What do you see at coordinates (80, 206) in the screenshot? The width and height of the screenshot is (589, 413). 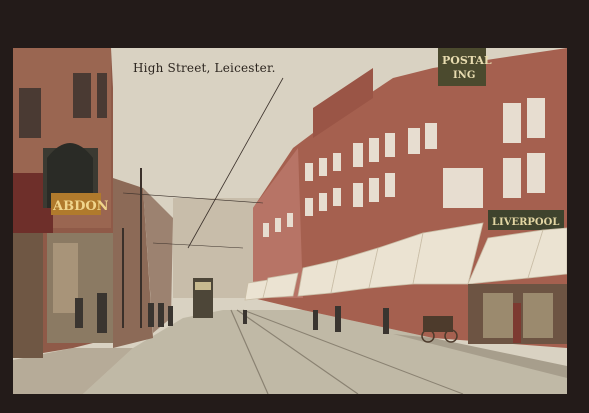 I see `left-shop-sign-text: ABDON` at bounding box center [80, 206].